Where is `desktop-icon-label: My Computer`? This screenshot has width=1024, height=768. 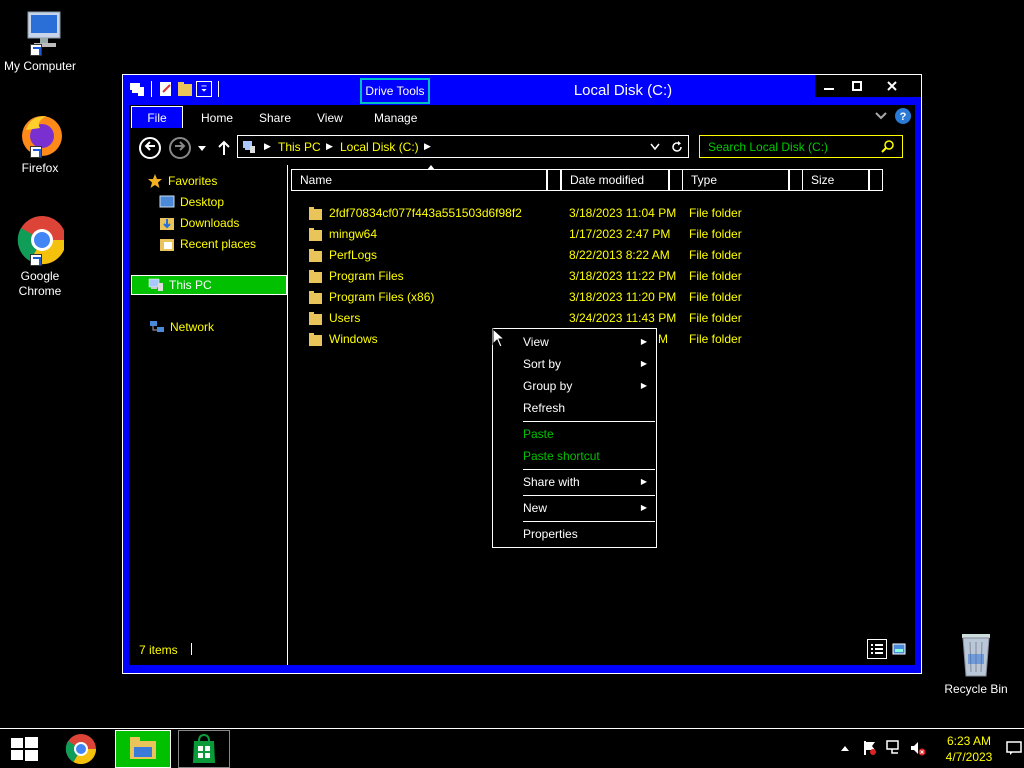 desktop-icon-label: My Computer is located at coordinates (40, 66).